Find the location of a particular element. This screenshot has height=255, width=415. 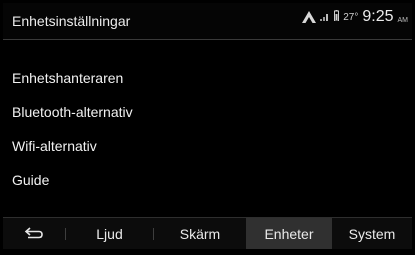

back-button is located at coordinates (34, 233).